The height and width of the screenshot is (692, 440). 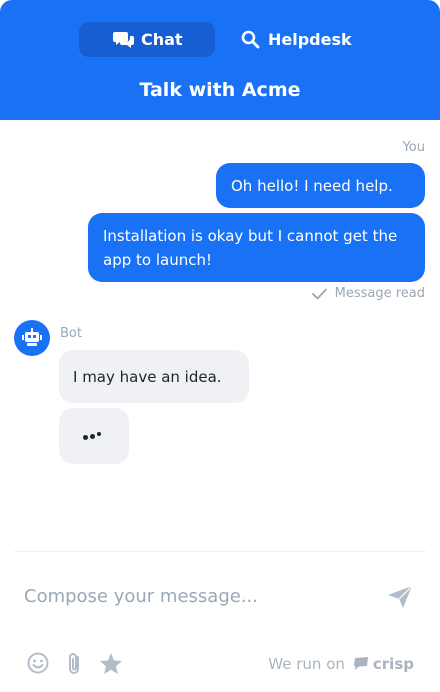 What do you see at coordinates (189, 596) in the screenshot?
I see `message-input` at bounding box center [189, 596].